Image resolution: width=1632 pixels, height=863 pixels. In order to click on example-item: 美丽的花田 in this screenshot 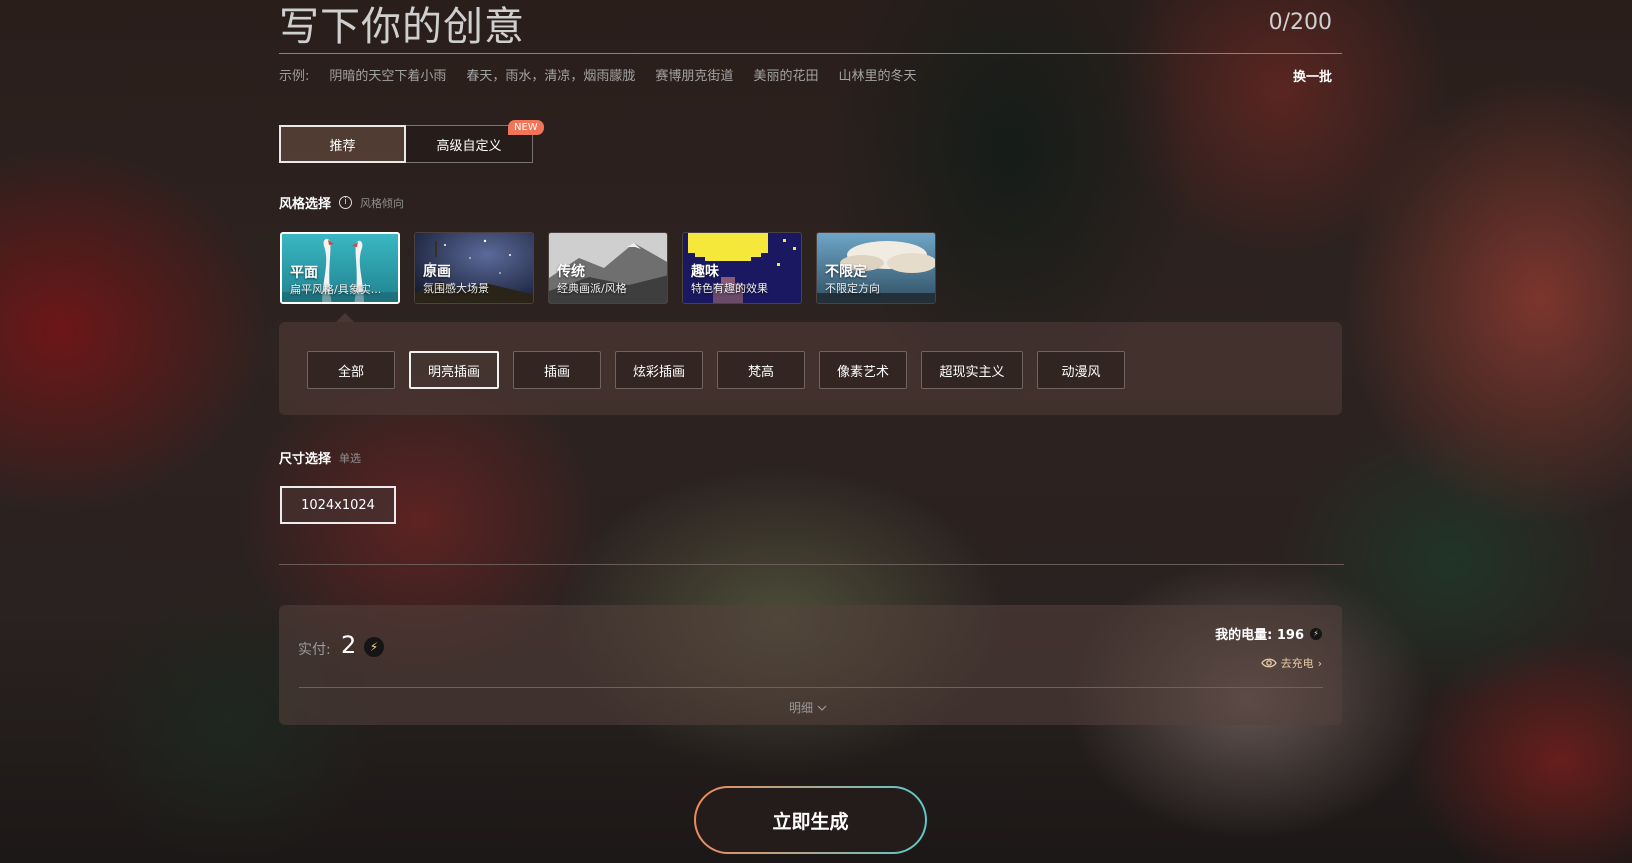, I will do `click(785, 74)`.